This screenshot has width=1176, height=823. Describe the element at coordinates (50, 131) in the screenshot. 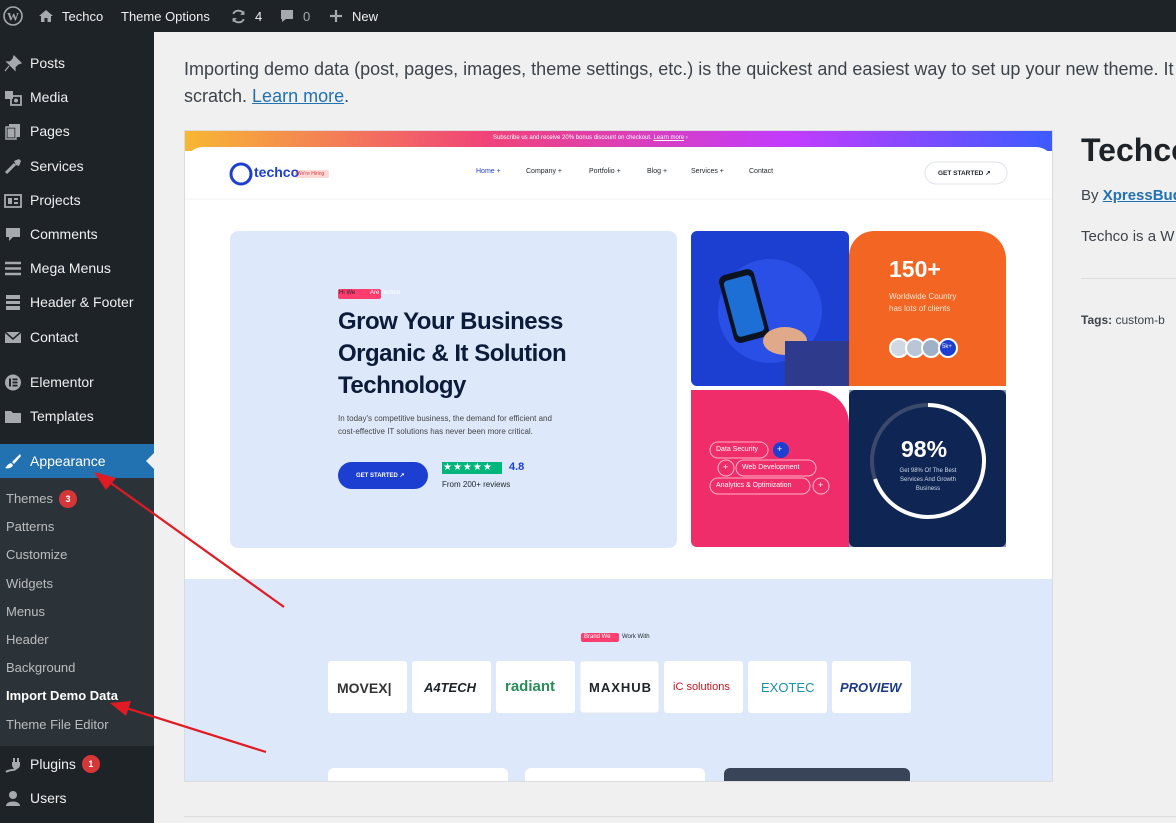

I see `menu-label: Pages` at that location.